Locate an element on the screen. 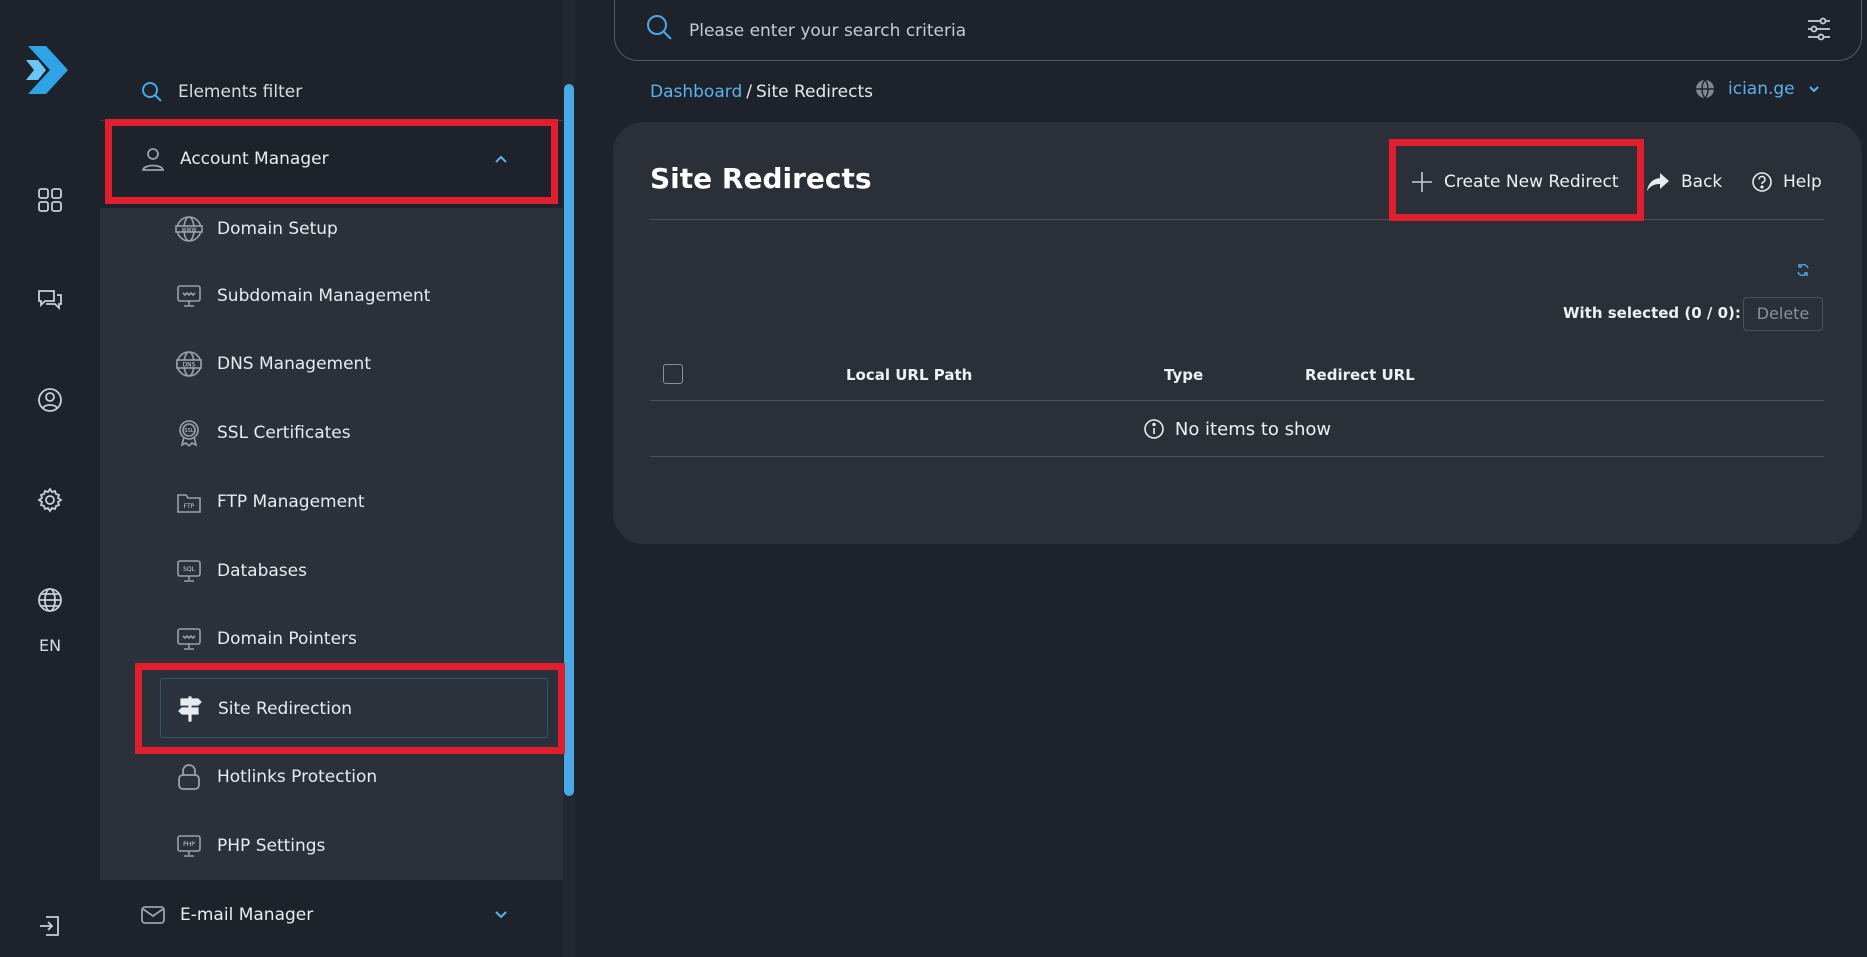  sidebar-scrollbar is located at coordinates (569, 440).